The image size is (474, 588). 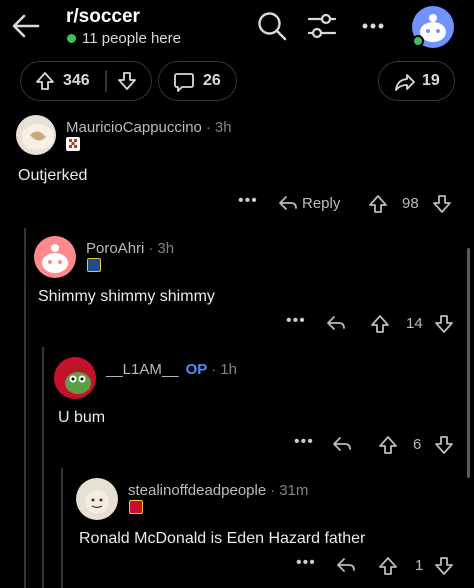 What do you see at coordinates (76, 80) in the screenshot?
I see `post-upvote-count: 346` at bounding box center [76, 80].